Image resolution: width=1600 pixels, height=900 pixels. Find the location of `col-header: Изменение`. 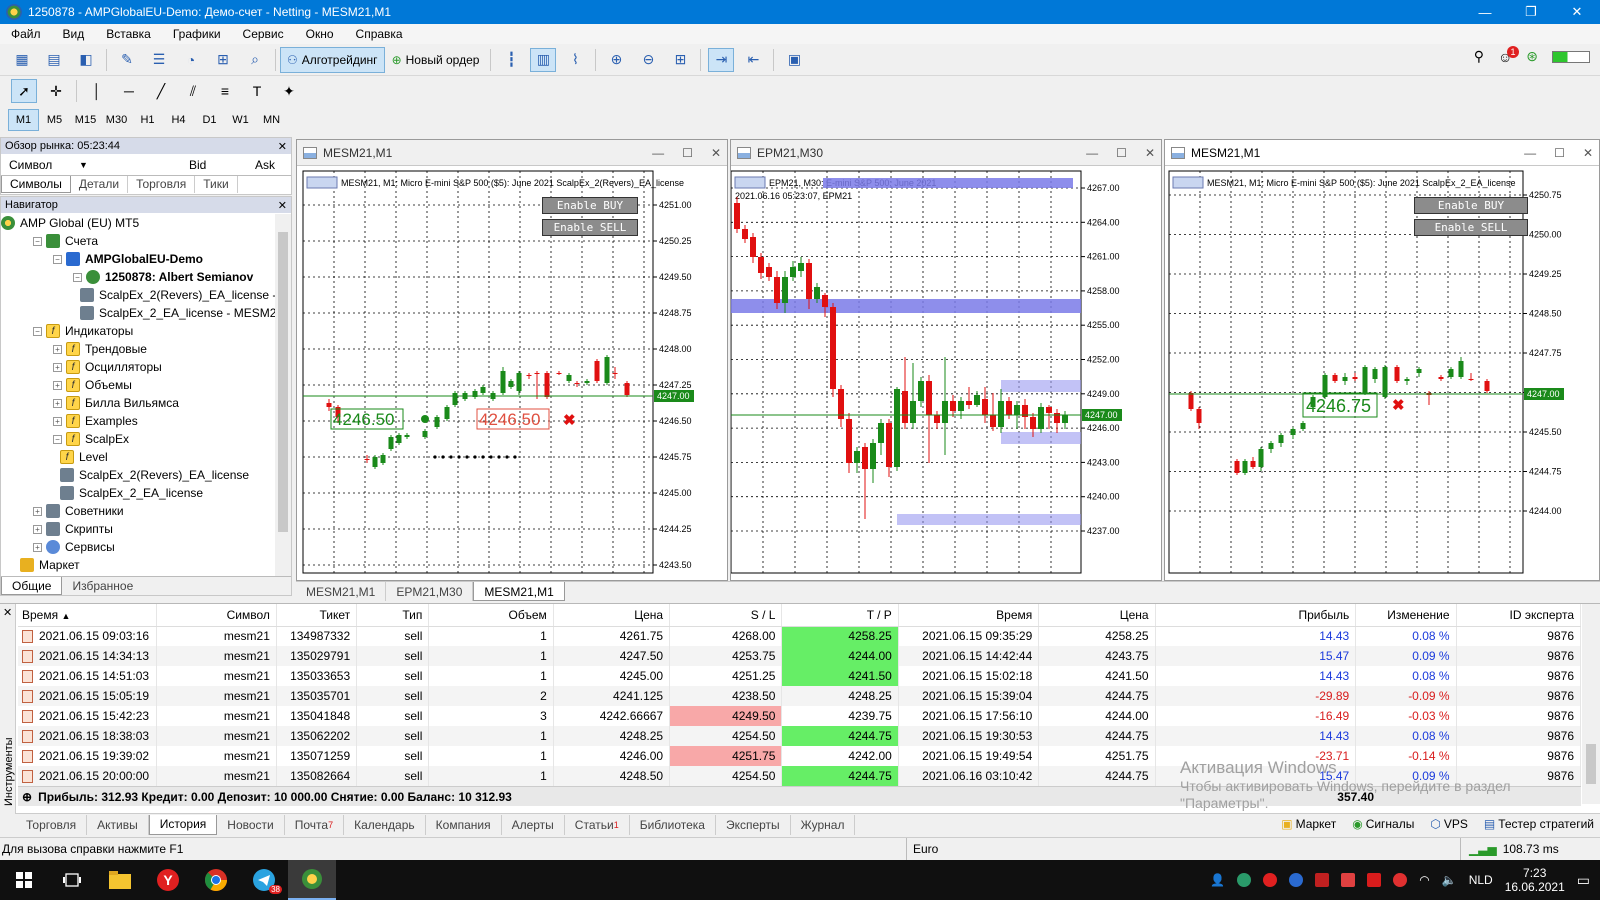

col-header: Изменение is located at coordinates (1406, 615).